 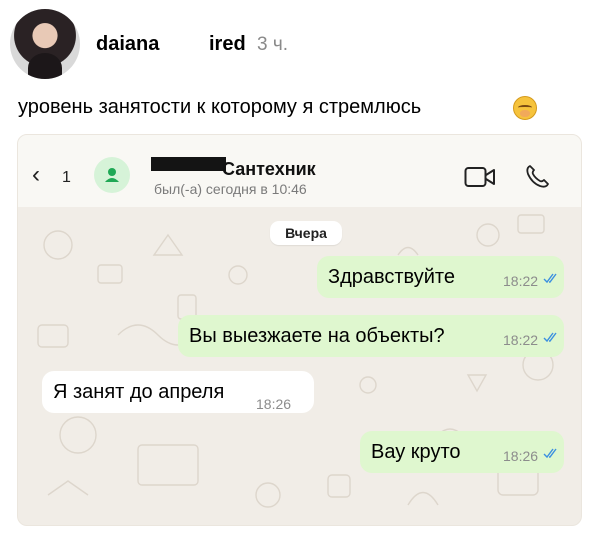 I want to click on post-timestamp: 3 ч., so click(x=273, y=44).